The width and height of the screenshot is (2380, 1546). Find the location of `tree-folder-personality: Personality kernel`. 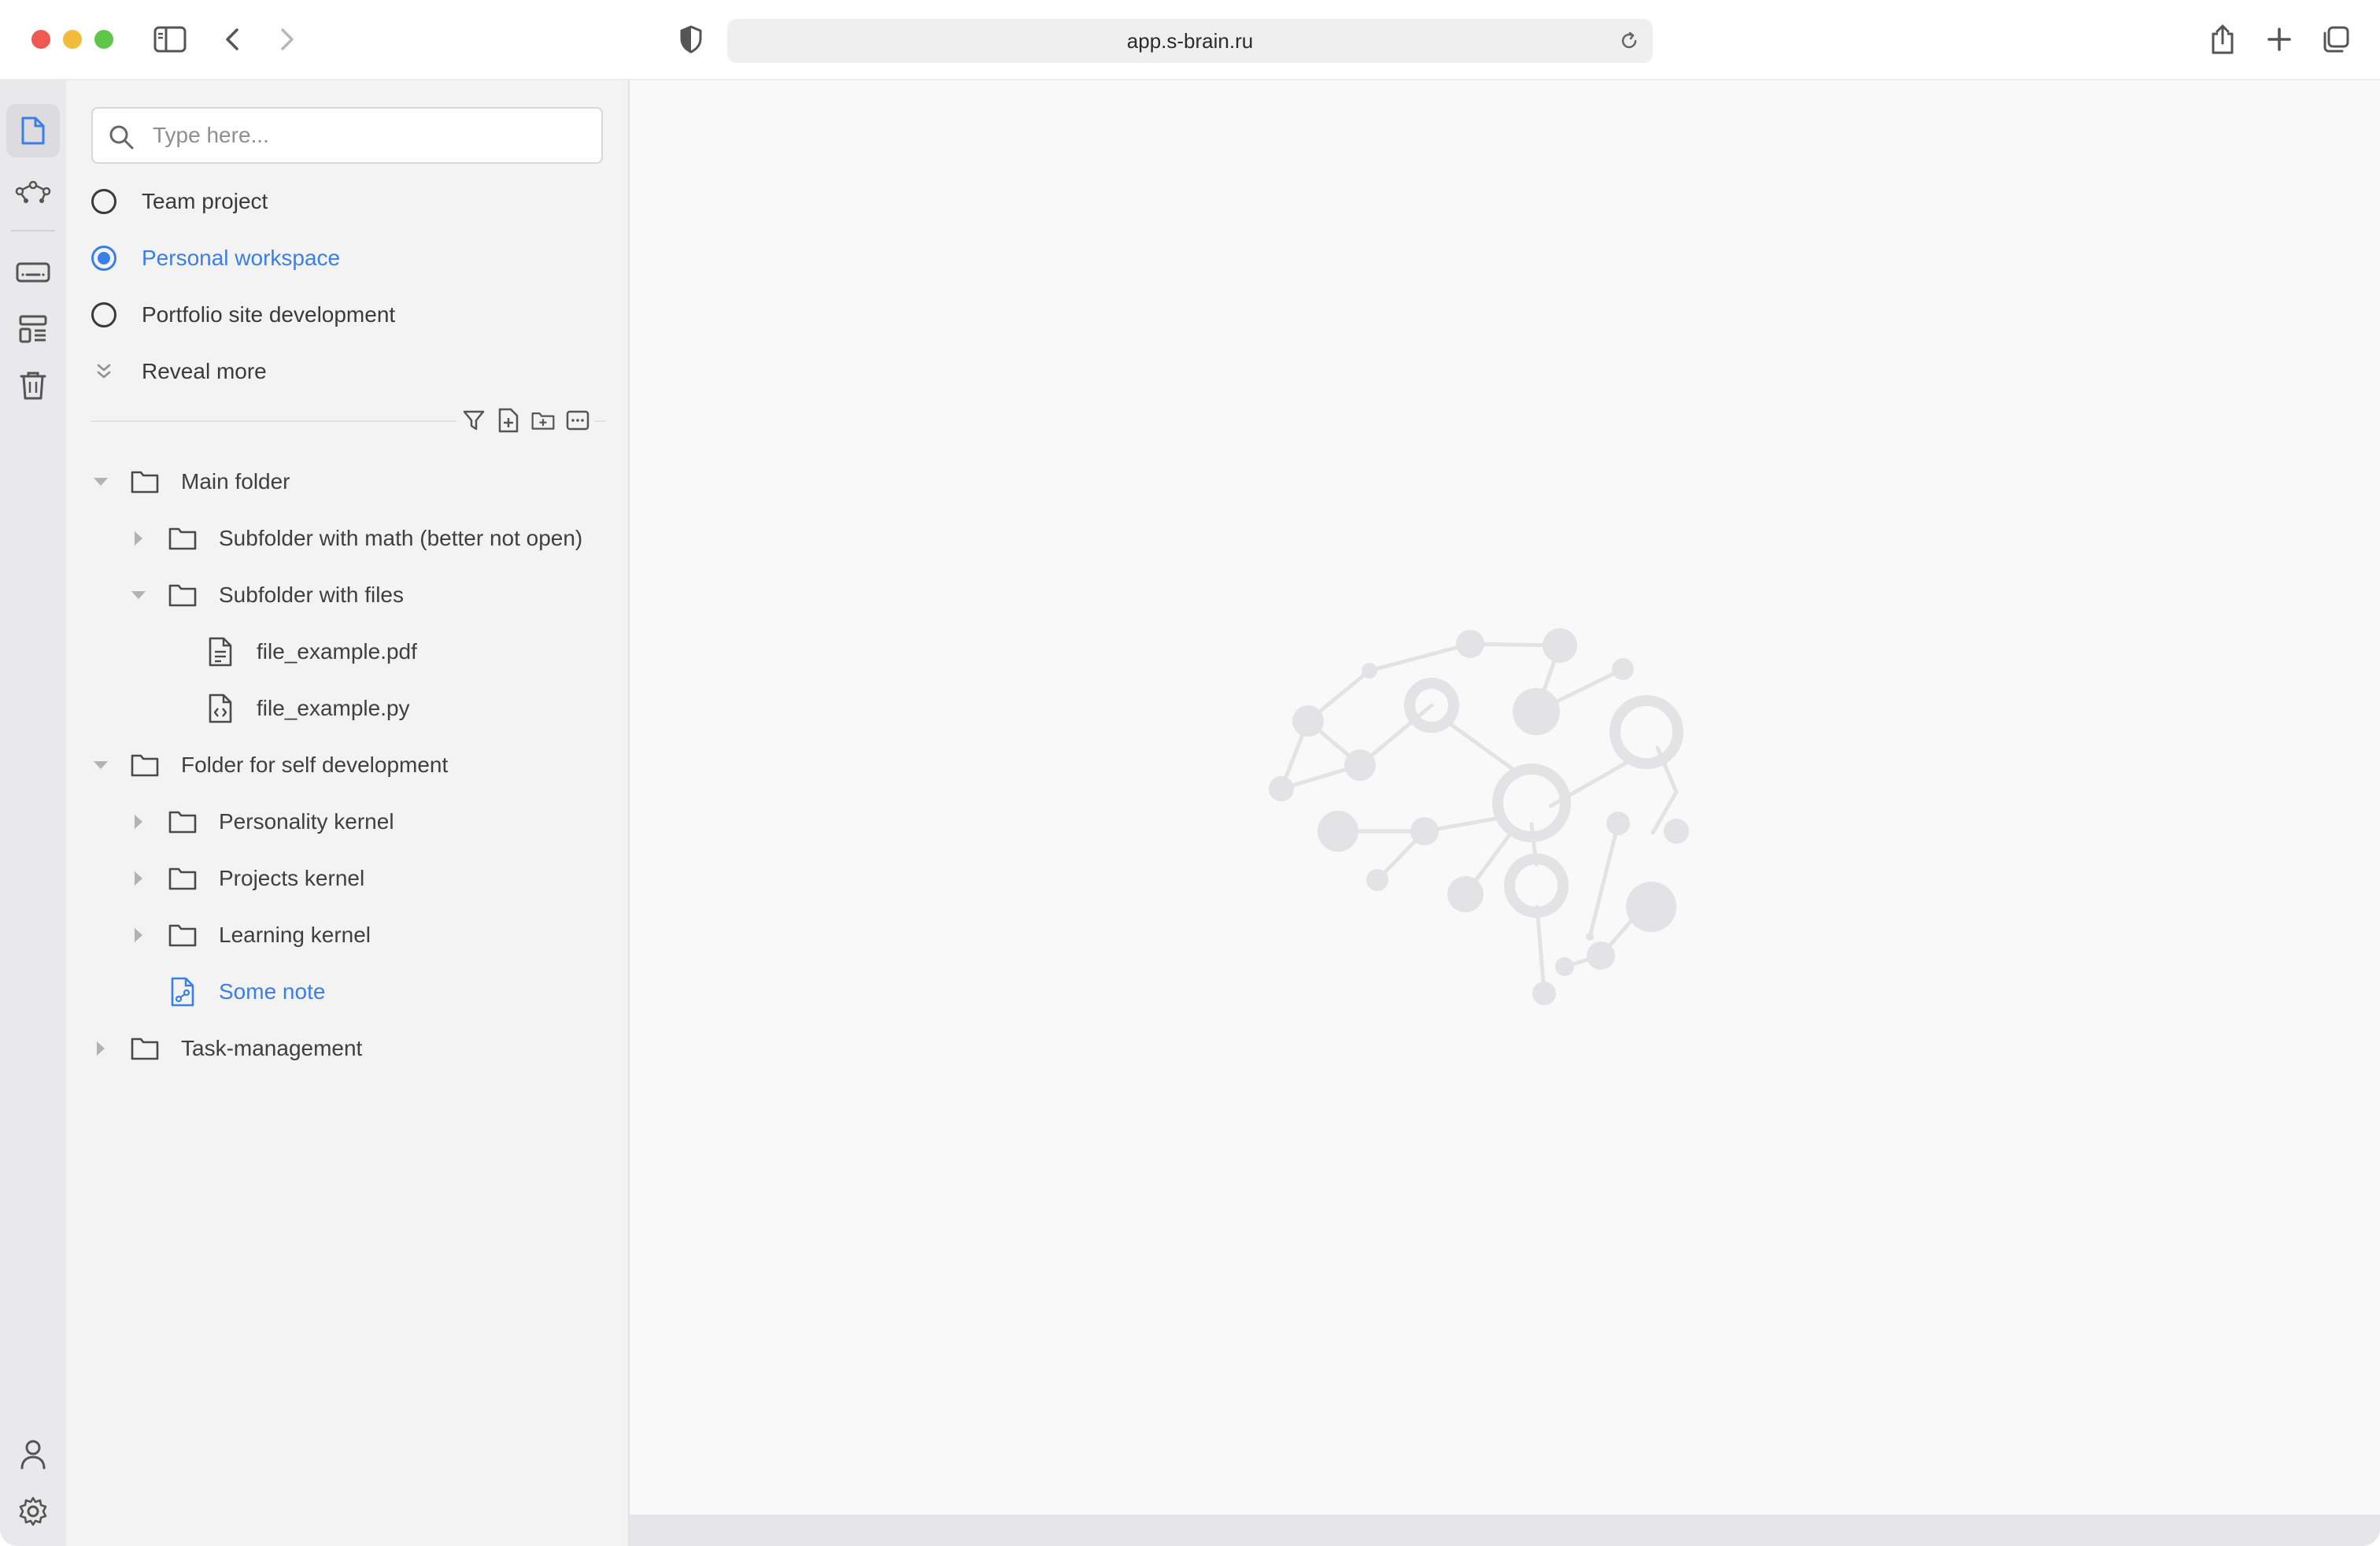

tree-folder-personality: Personality kernel is located at coordinates (261, 822).